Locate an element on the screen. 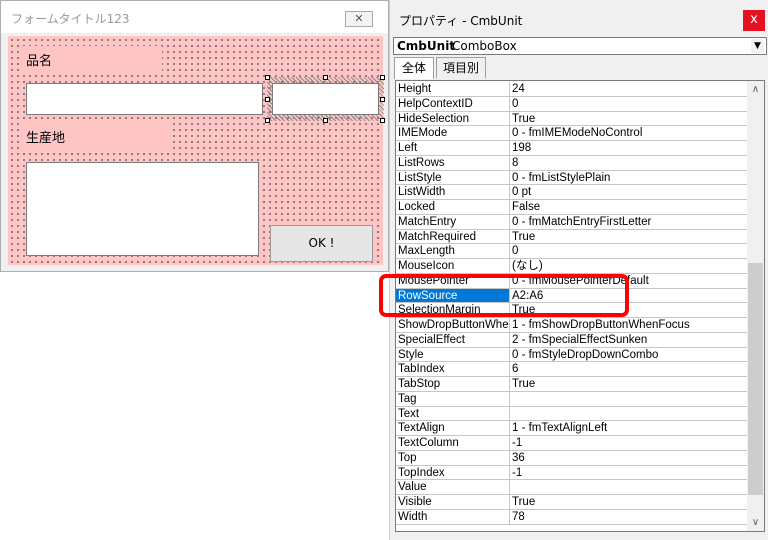 This screenshot has width=768, height=540. property-value: 0 - fmIMEModeNoControl is located at coordinates (629, 133).